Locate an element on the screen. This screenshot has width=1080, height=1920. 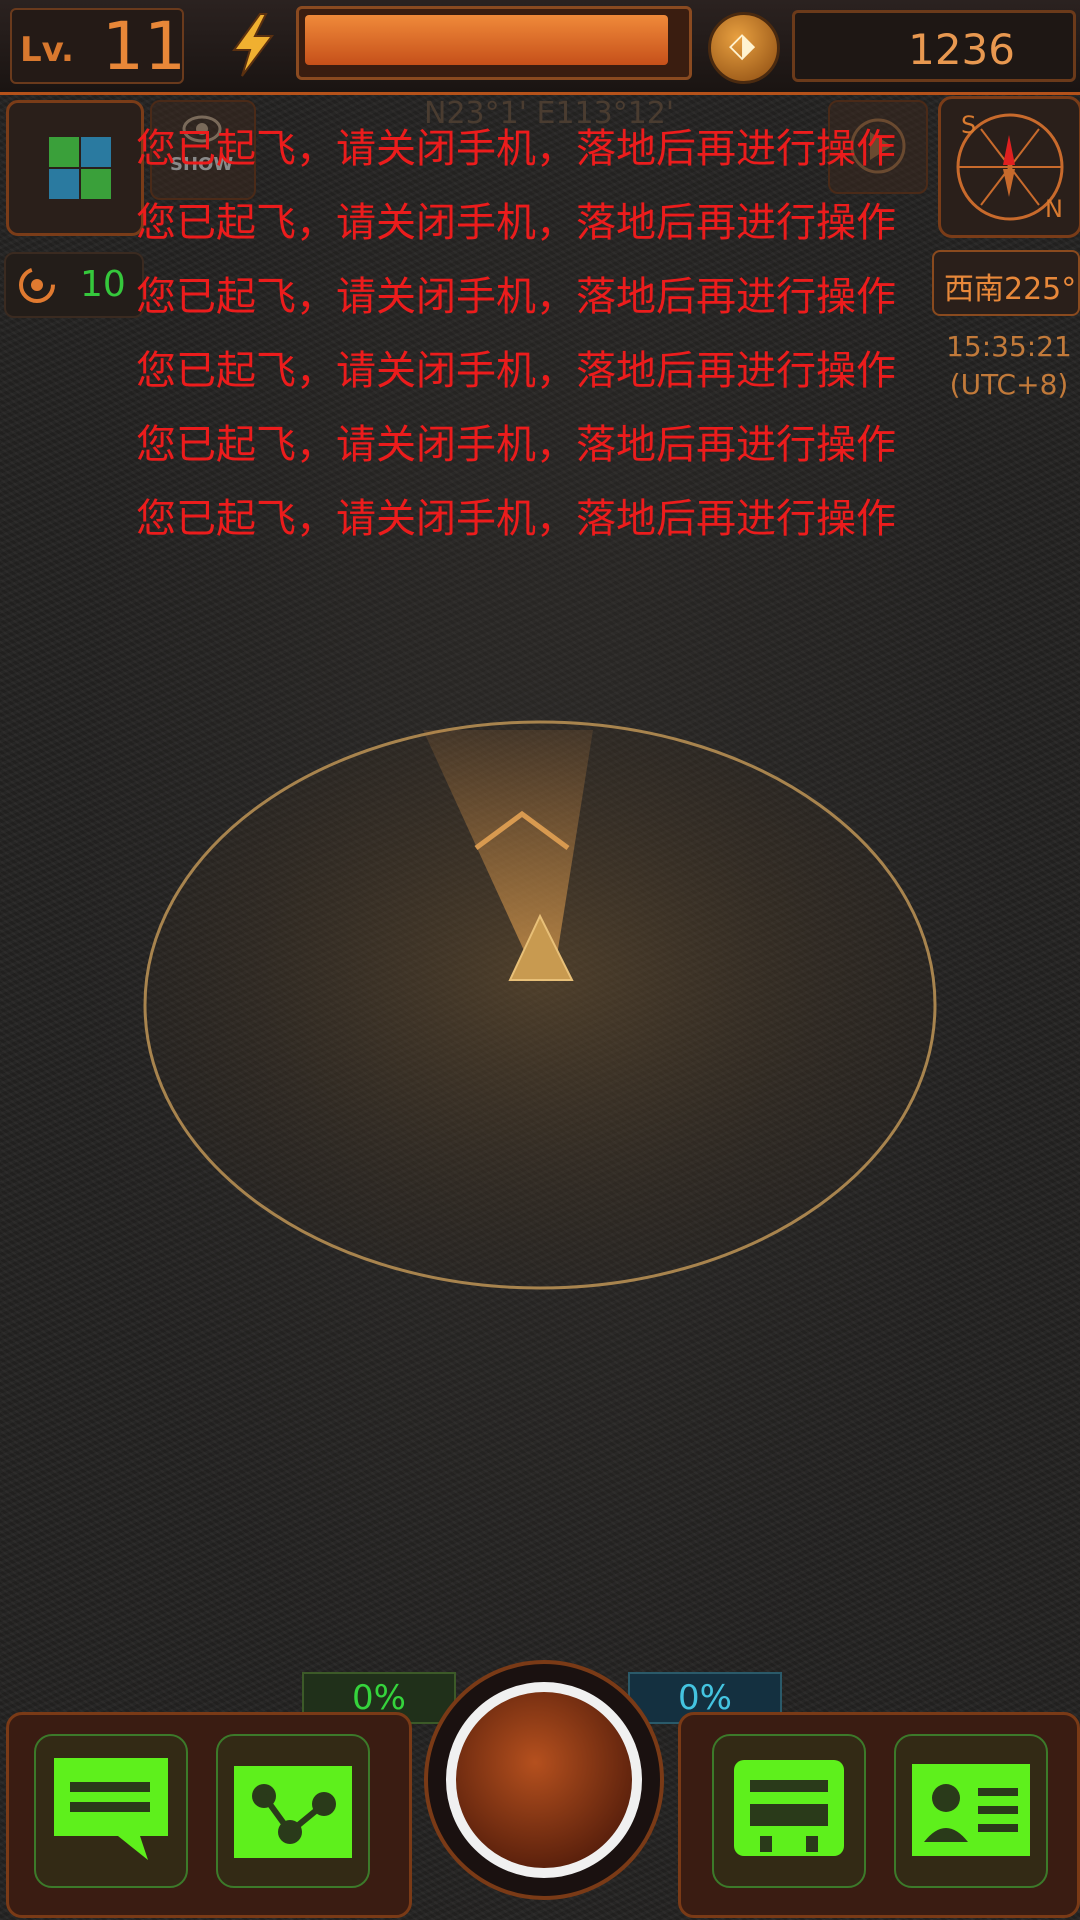
route-button is located at coordinates (293, 1811).